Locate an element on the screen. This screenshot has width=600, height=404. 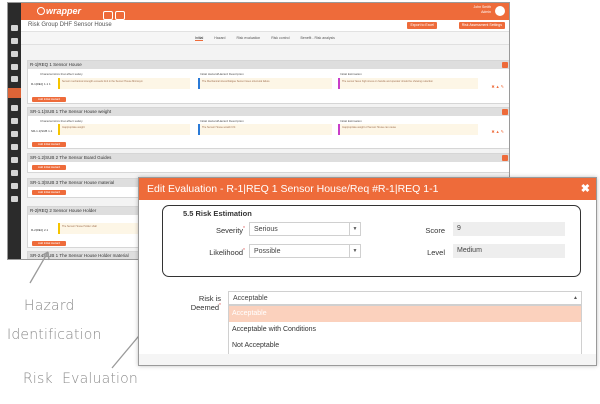
annotation-risk-evaluation: Risk Evaluation is located at coordinates (80, 379).